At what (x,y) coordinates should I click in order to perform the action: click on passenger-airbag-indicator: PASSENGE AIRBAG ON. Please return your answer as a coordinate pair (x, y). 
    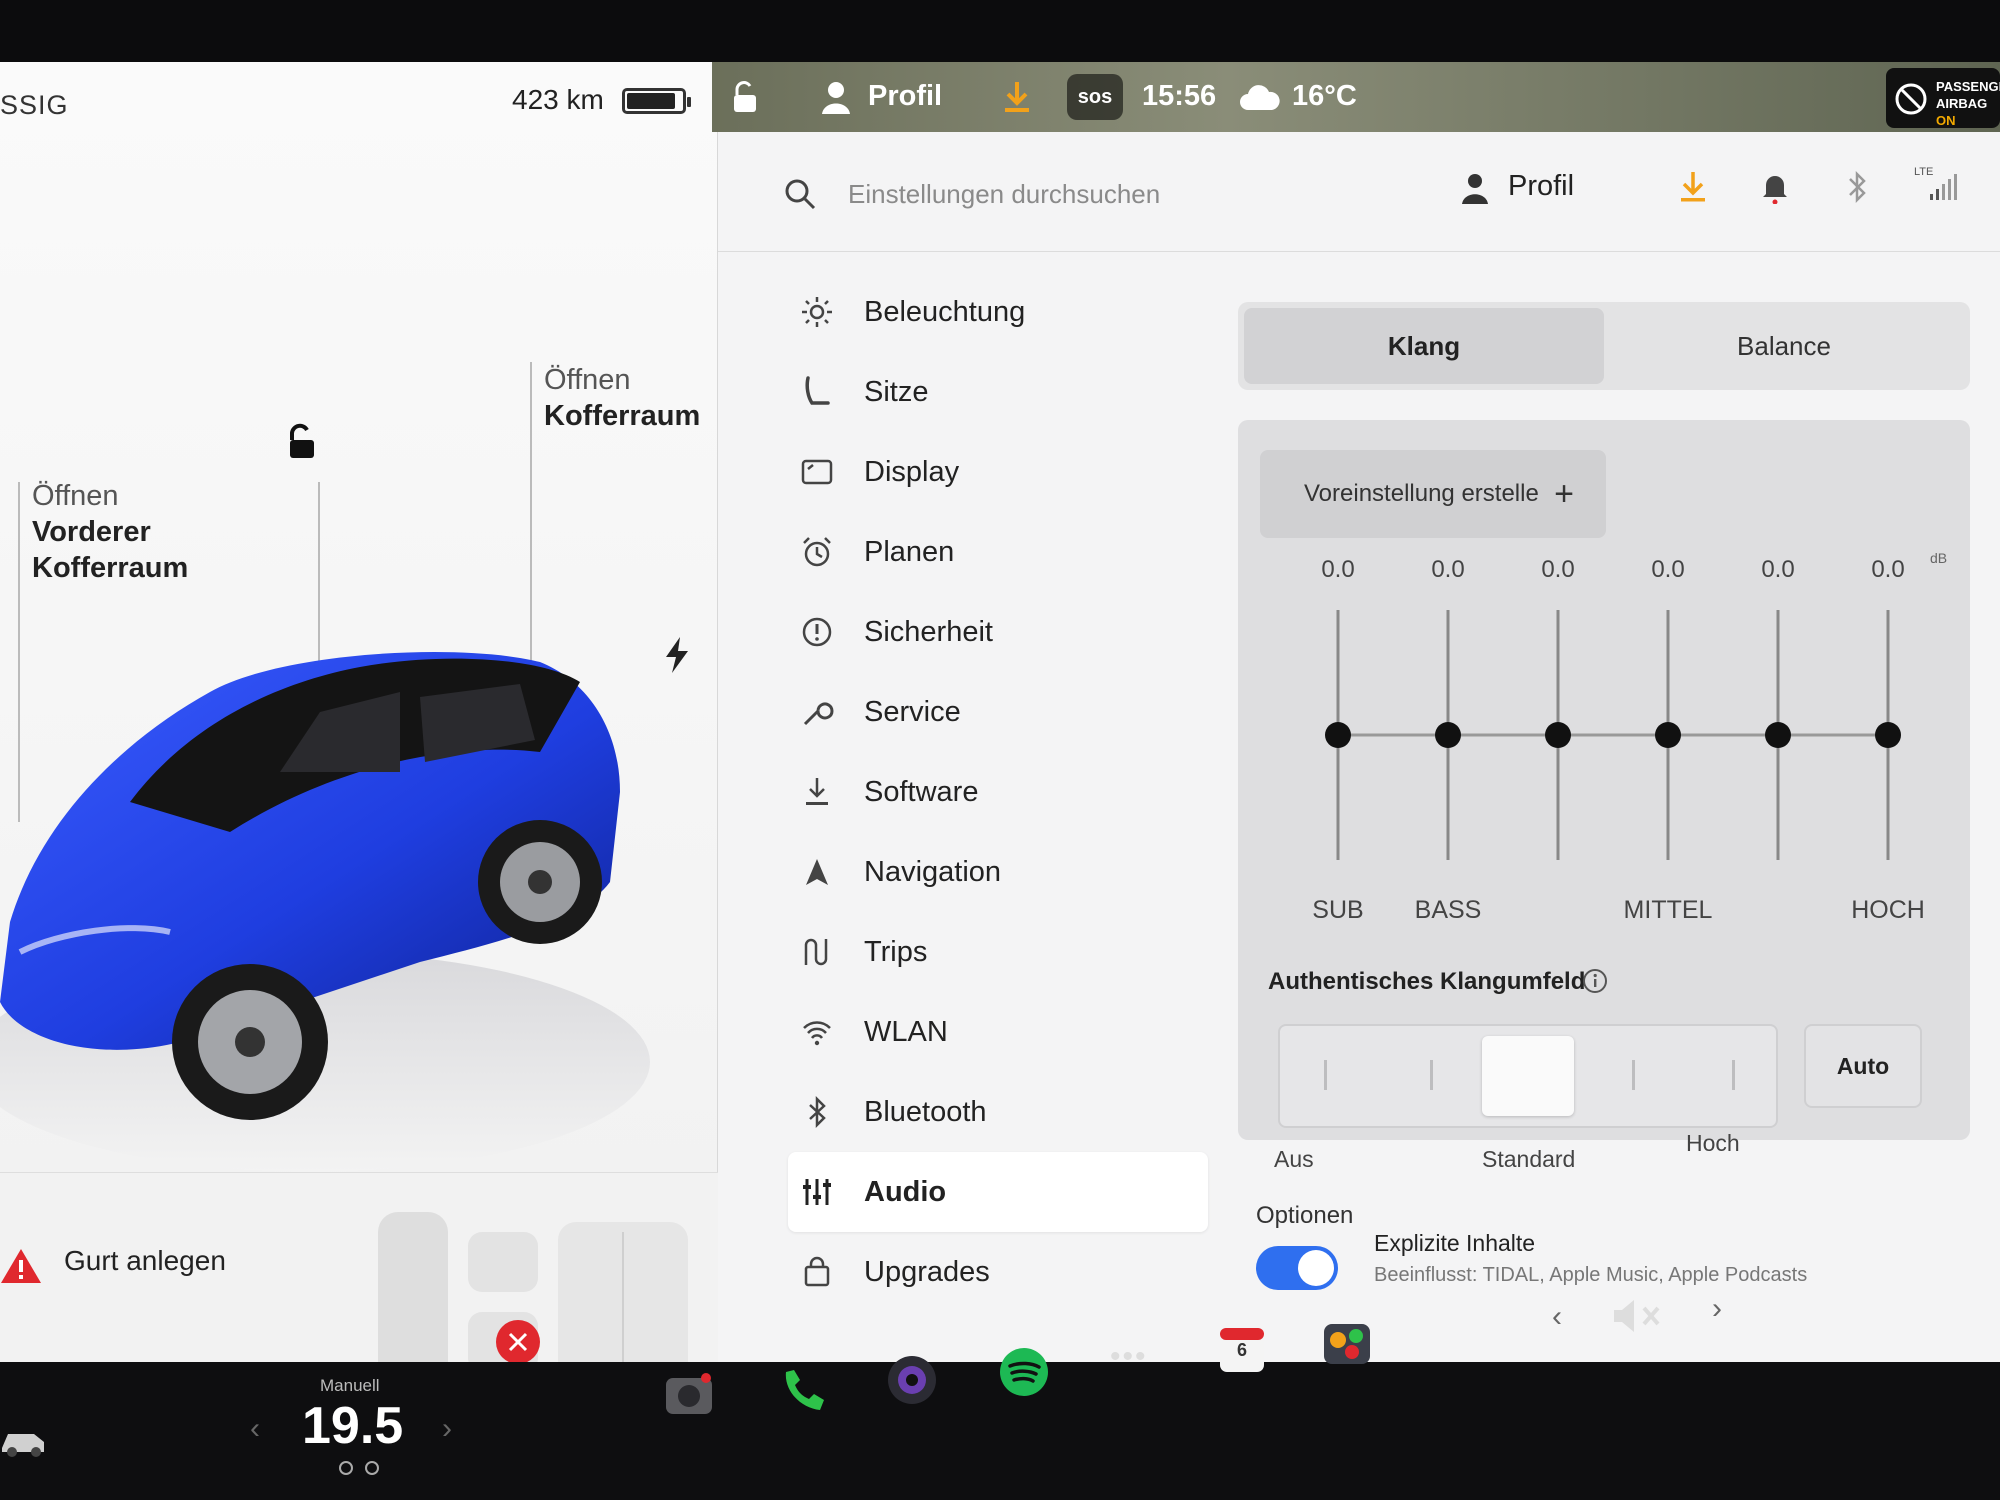
    Looking at the image, I should click on (1943, 98).